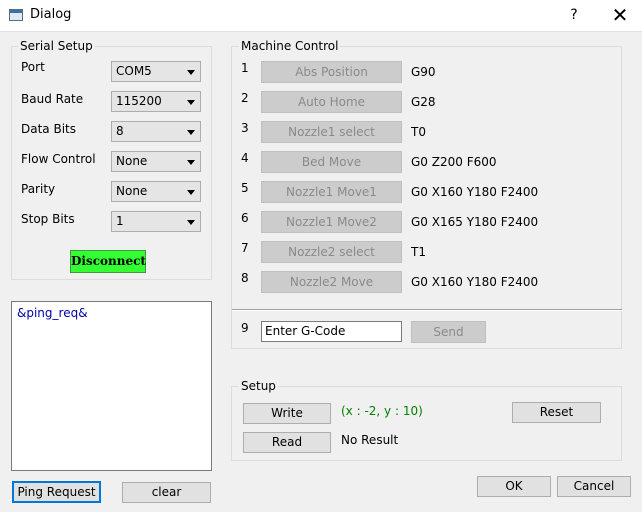  I want to click on baud-rate-select: 115200, so click(156, 101).